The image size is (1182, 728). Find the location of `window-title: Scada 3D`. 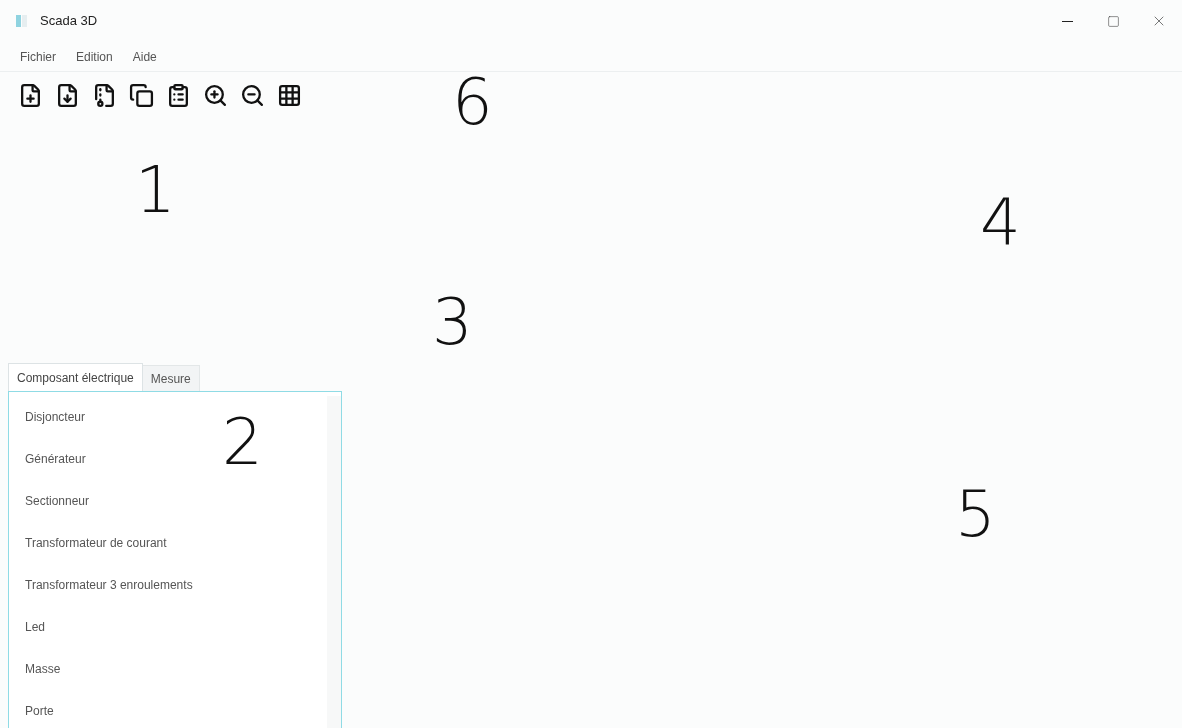

window-title: Scada 3D is located at coordinates (69, 21).